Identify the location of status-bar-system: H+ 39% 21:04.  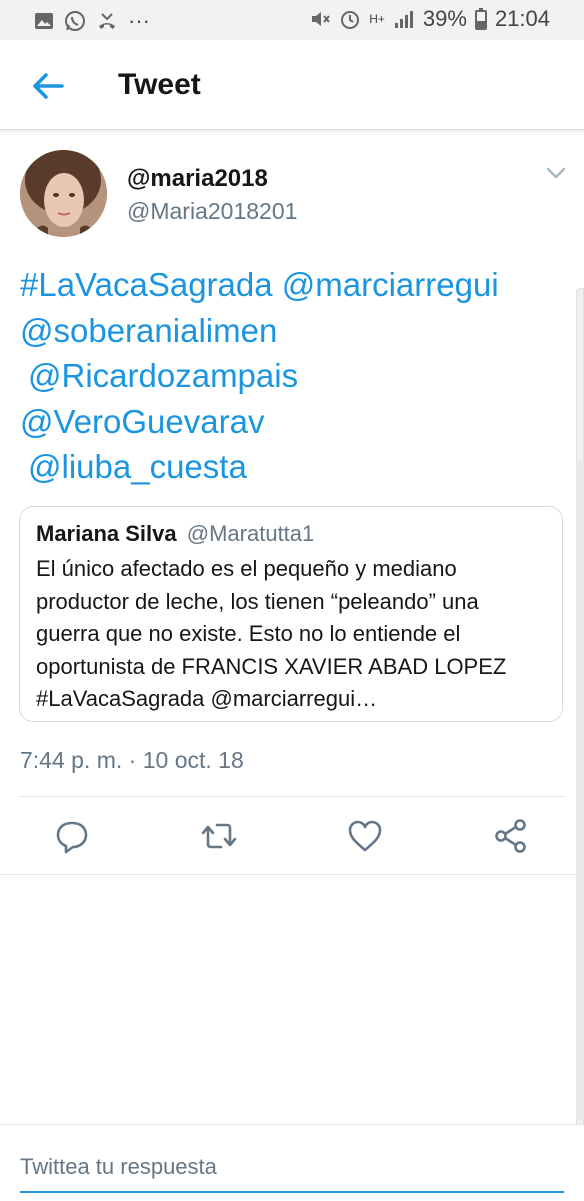
(429, 19).